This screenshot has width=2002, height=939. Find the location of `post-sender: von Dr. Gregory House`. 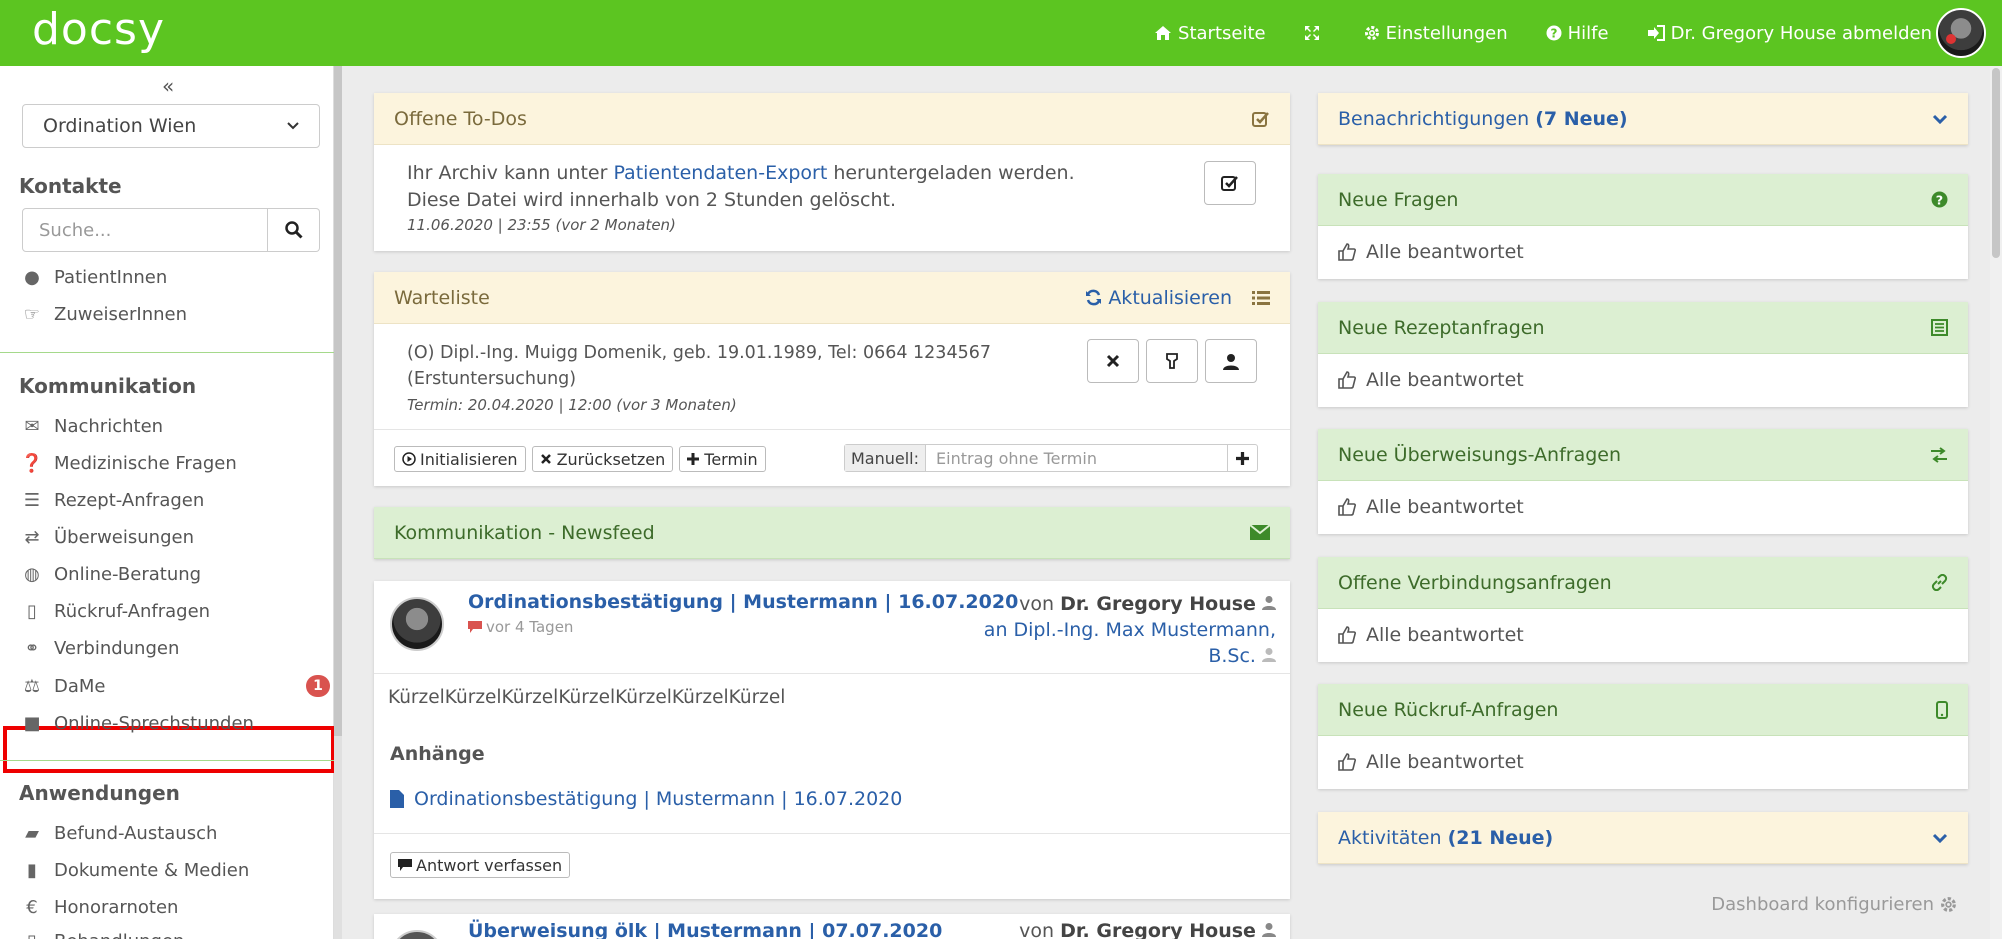

post-sender: von Dr. Gregory House is located at coordinates (1147, 929).